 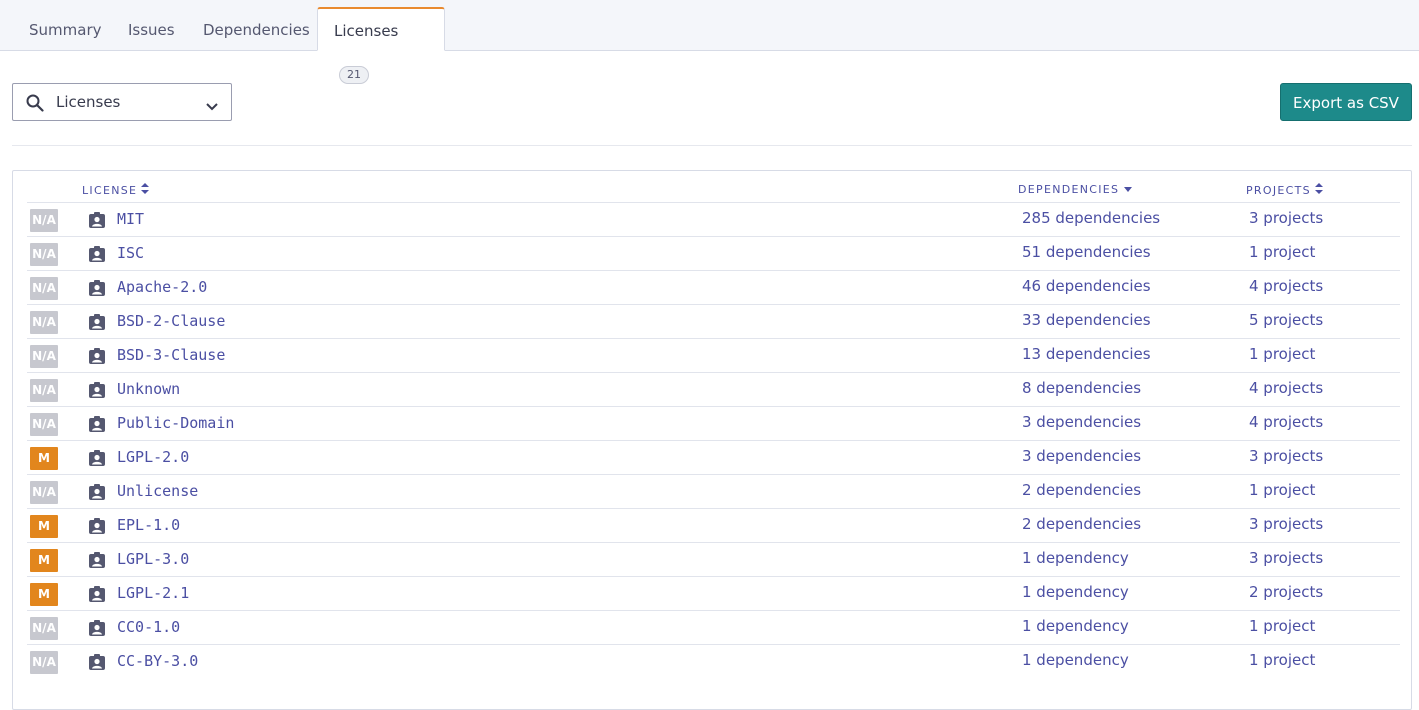 What do you see at coordinates (713, 253) in the screenshot?
I see `table-row: N/A ISC 51 dependencies 1 project` at bounding box center [713, 253].